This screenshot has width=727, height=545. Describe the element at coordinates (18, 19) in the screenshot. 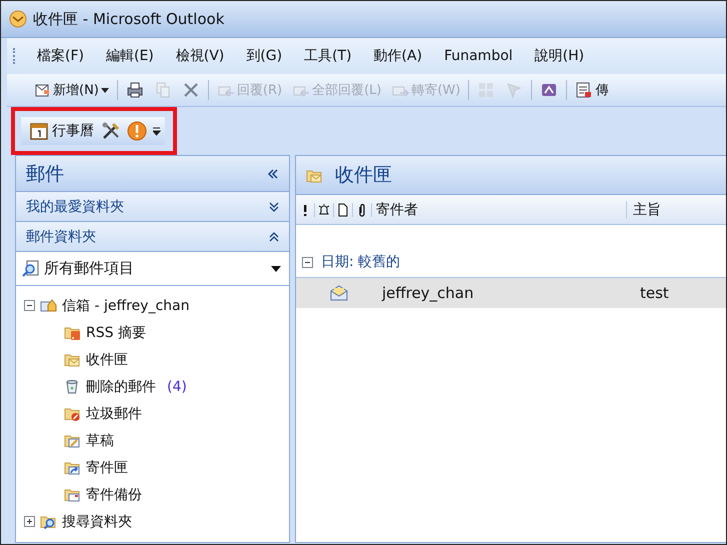

I see `app-icon` at that location.